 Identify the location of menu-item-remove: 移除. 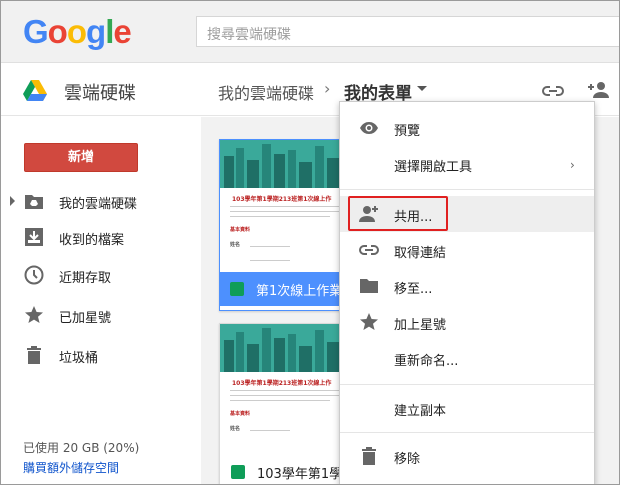
(467, 456).